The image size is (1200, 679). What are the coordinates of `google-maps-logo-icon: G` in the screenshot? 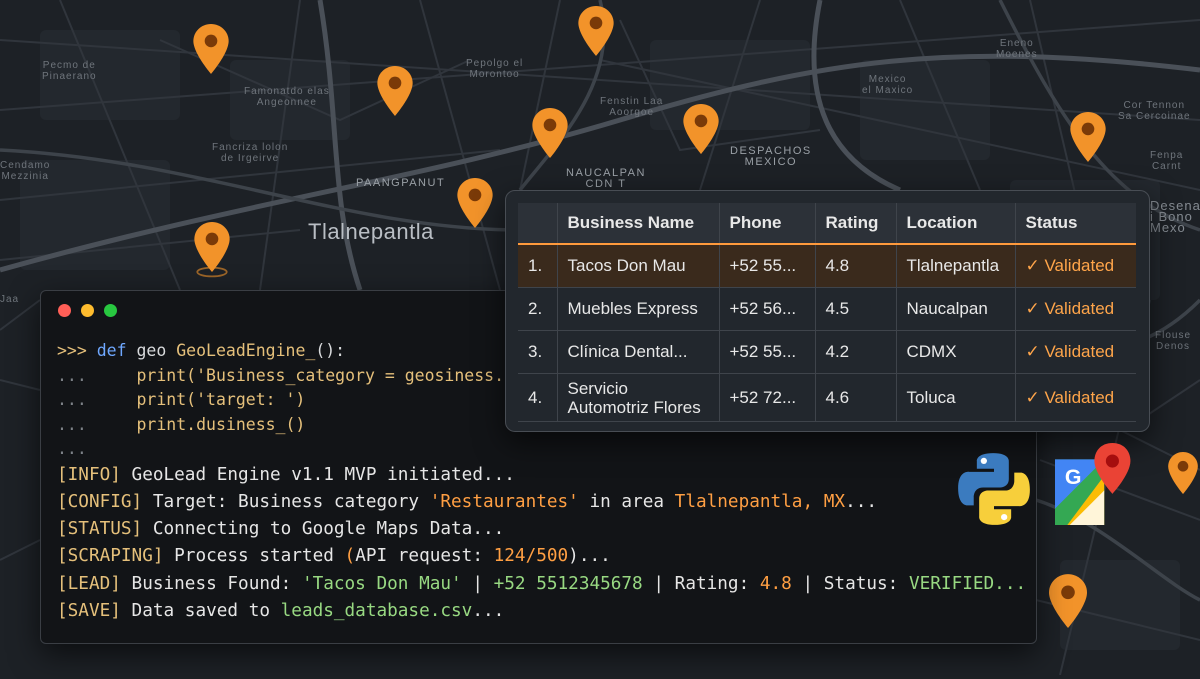 It's located at (1096, 484).